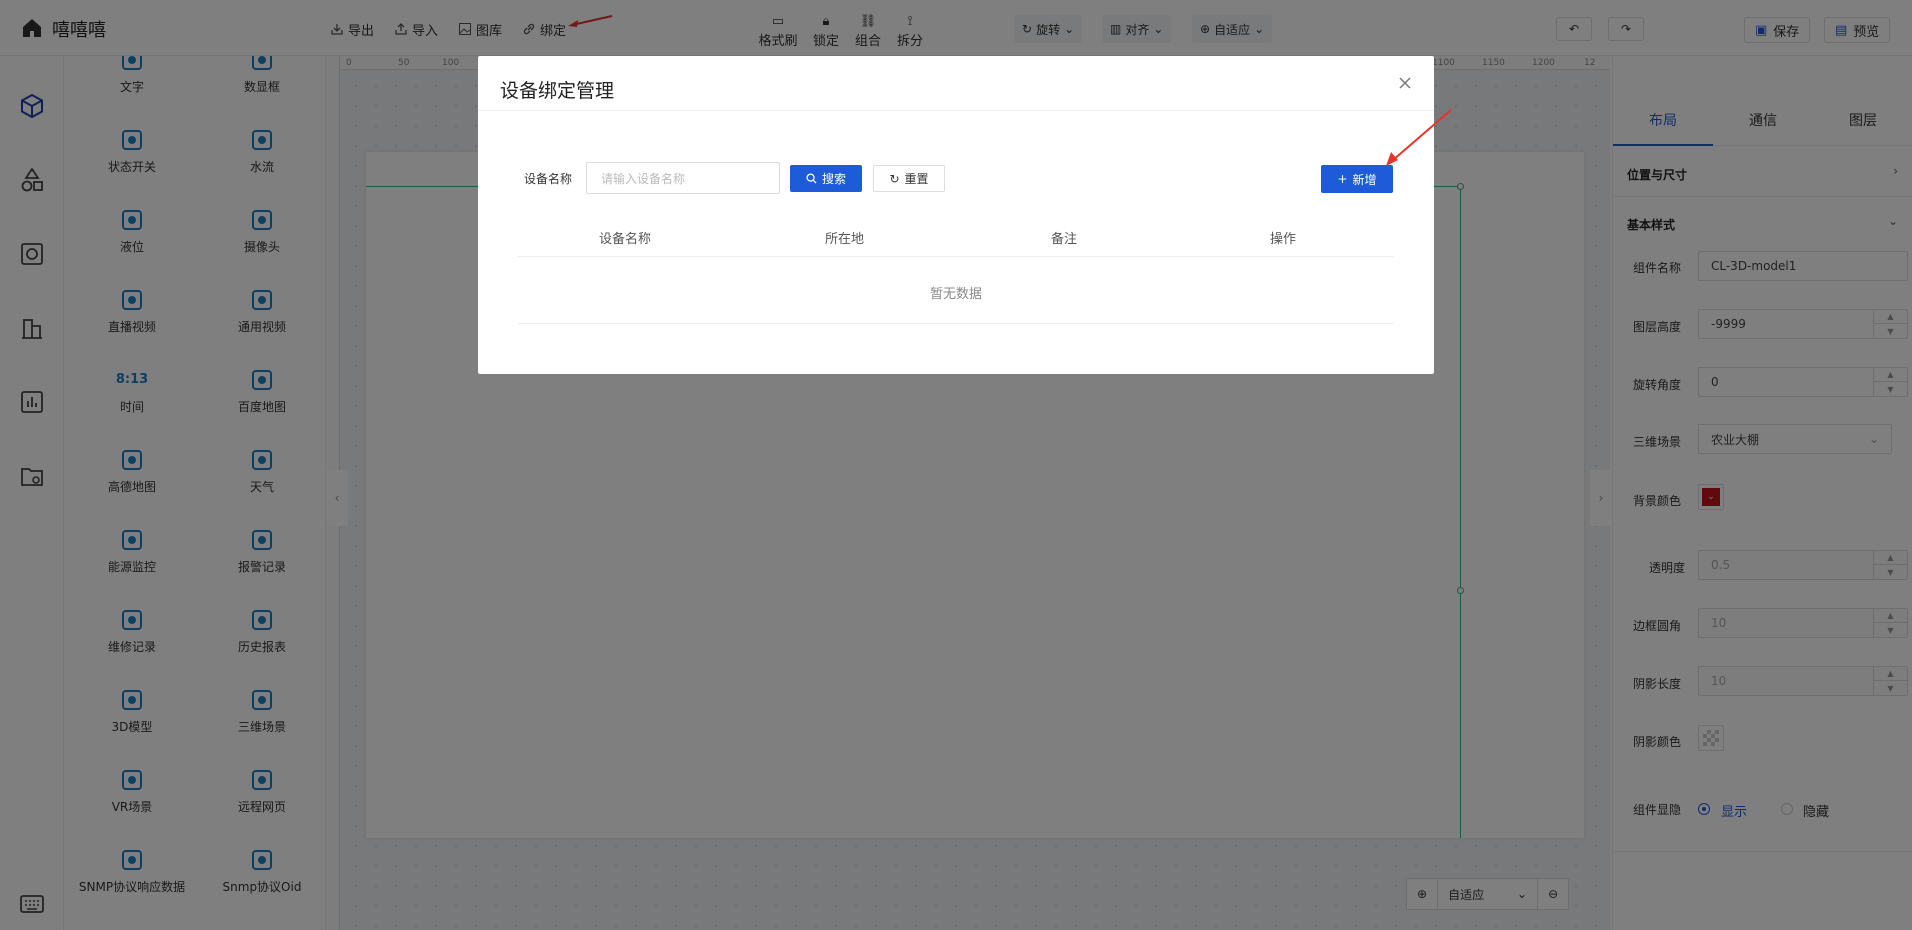 Image resolution: width=1912 pixels, height=930 pixels. I want to click on search-icon, so click(811, 178).